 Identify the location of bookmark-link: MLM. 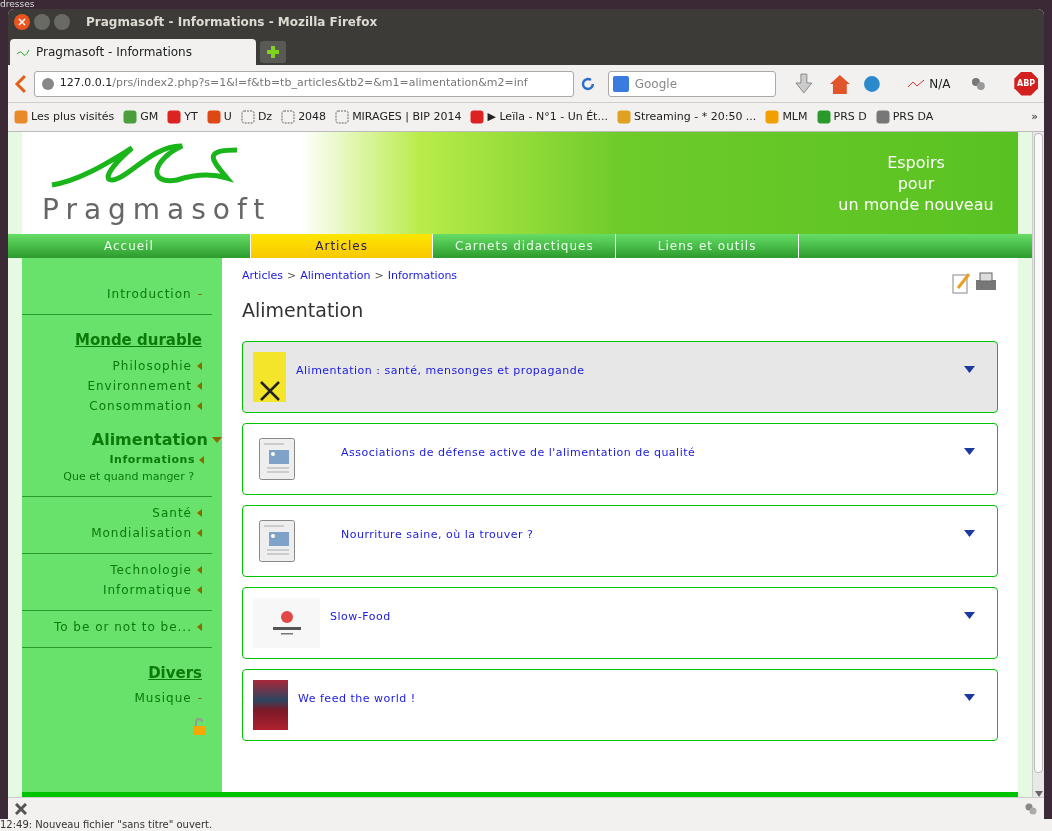
(786, 117).